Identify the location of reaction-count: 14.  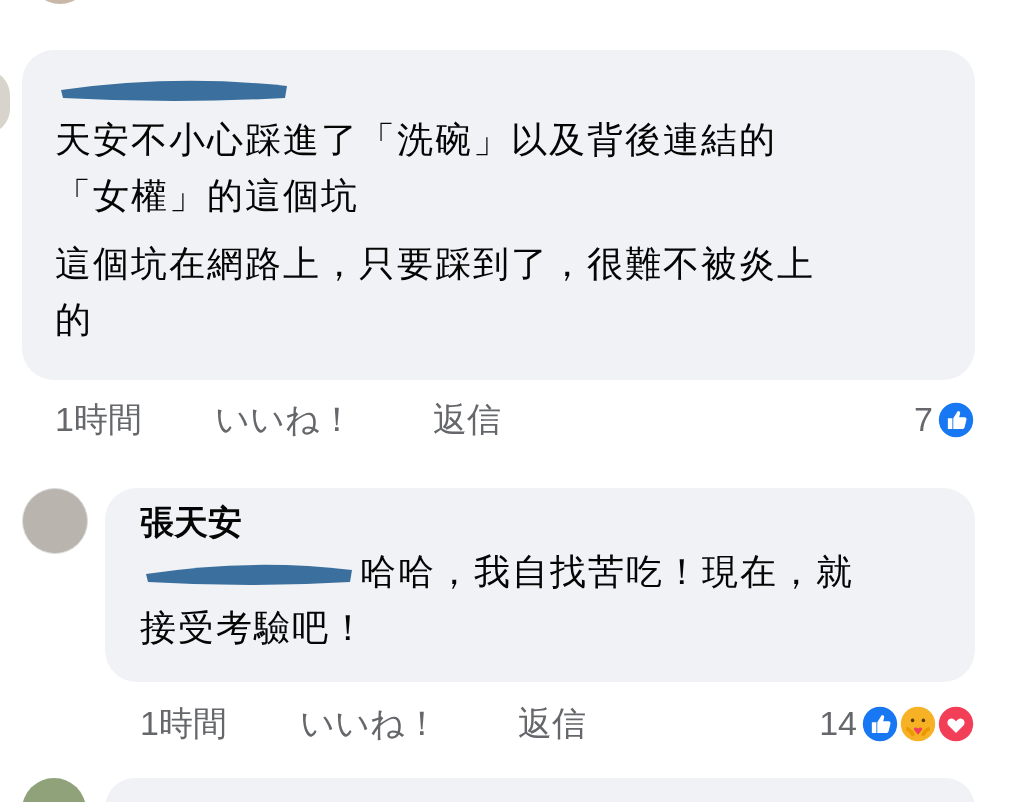
(838, 723).